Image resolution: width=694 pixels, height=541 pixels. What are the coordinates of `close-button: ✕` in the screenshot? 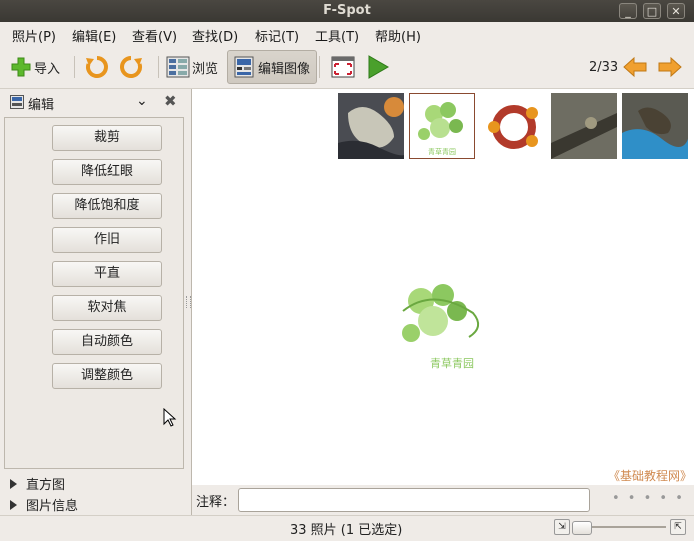 It's located at (676, 11).